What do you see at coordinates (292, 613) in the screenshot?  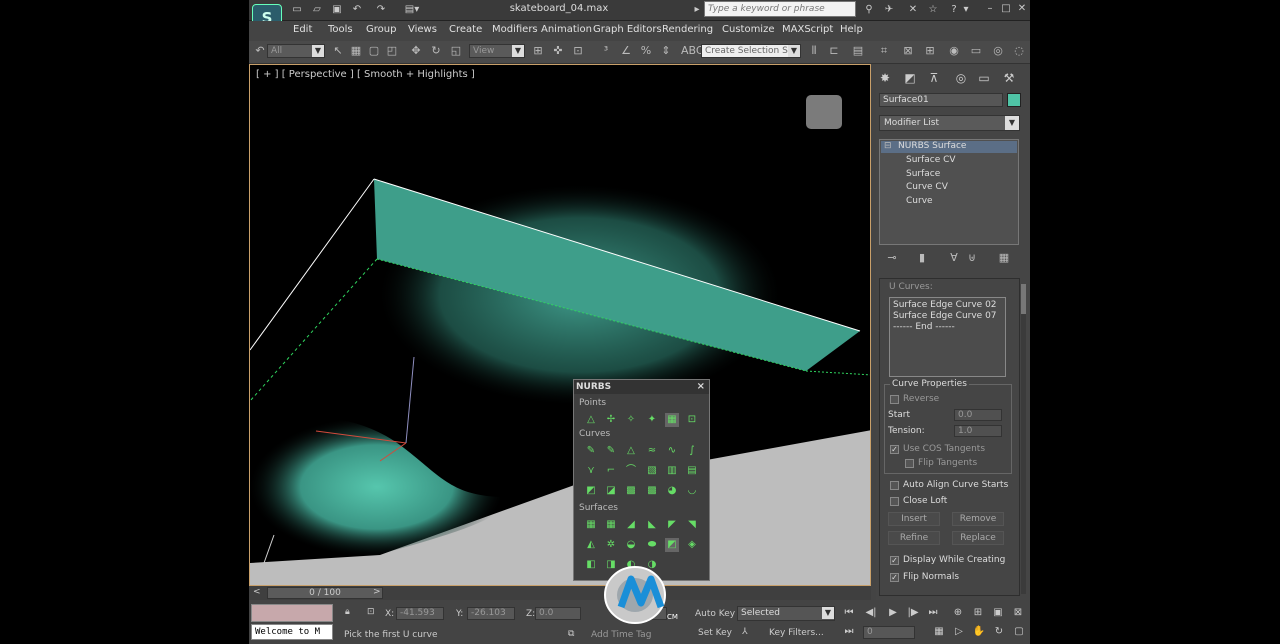 I see `maxscript-listener-mini` at bounding box center [292, 613].